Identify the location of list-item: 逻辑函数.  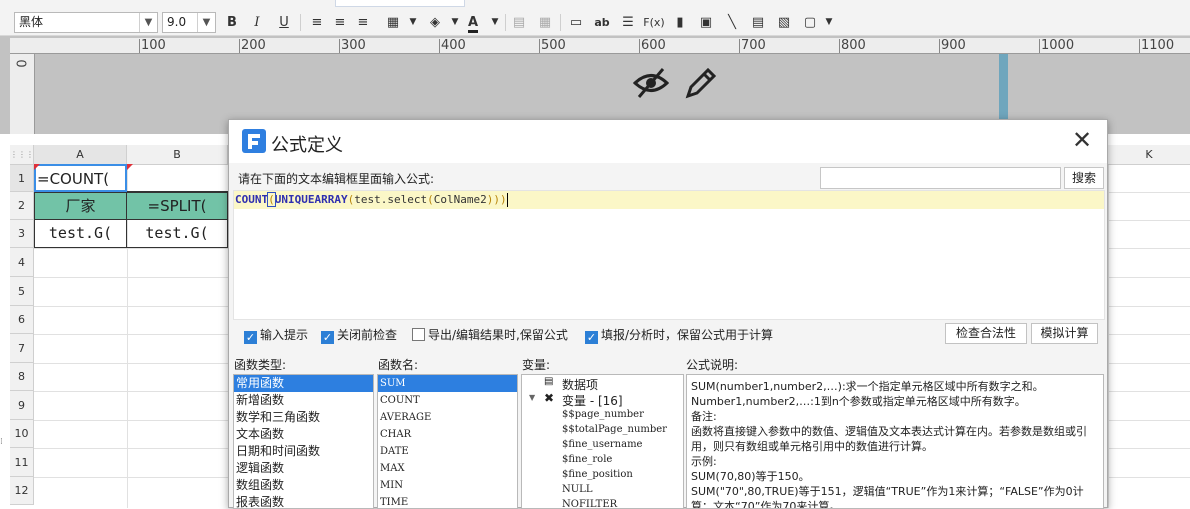
(303, 468).